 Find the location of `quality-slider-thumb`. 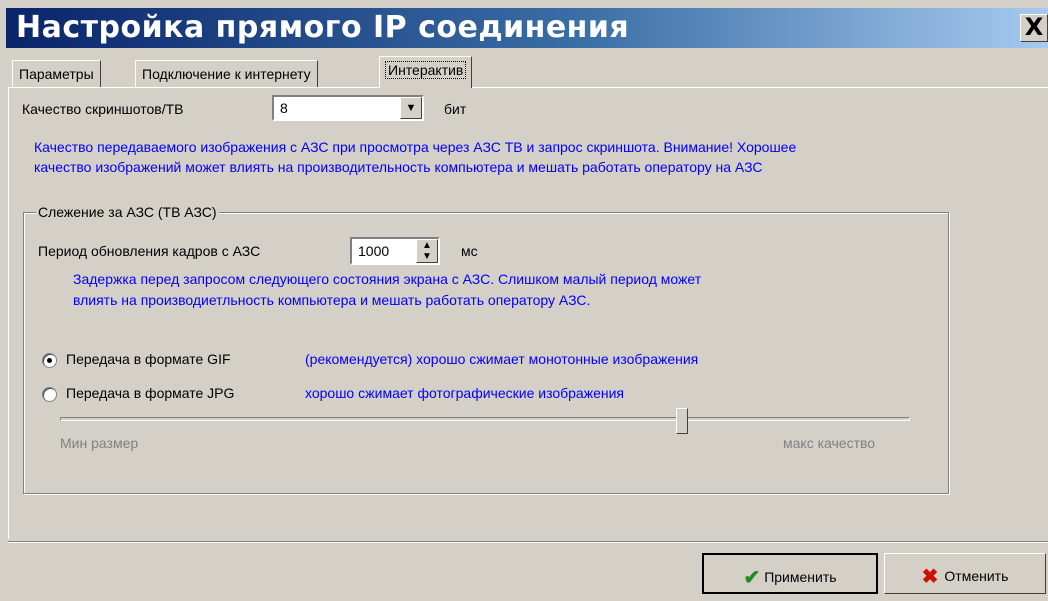

quality-slider-thumb is located at coordinates (682, 421).